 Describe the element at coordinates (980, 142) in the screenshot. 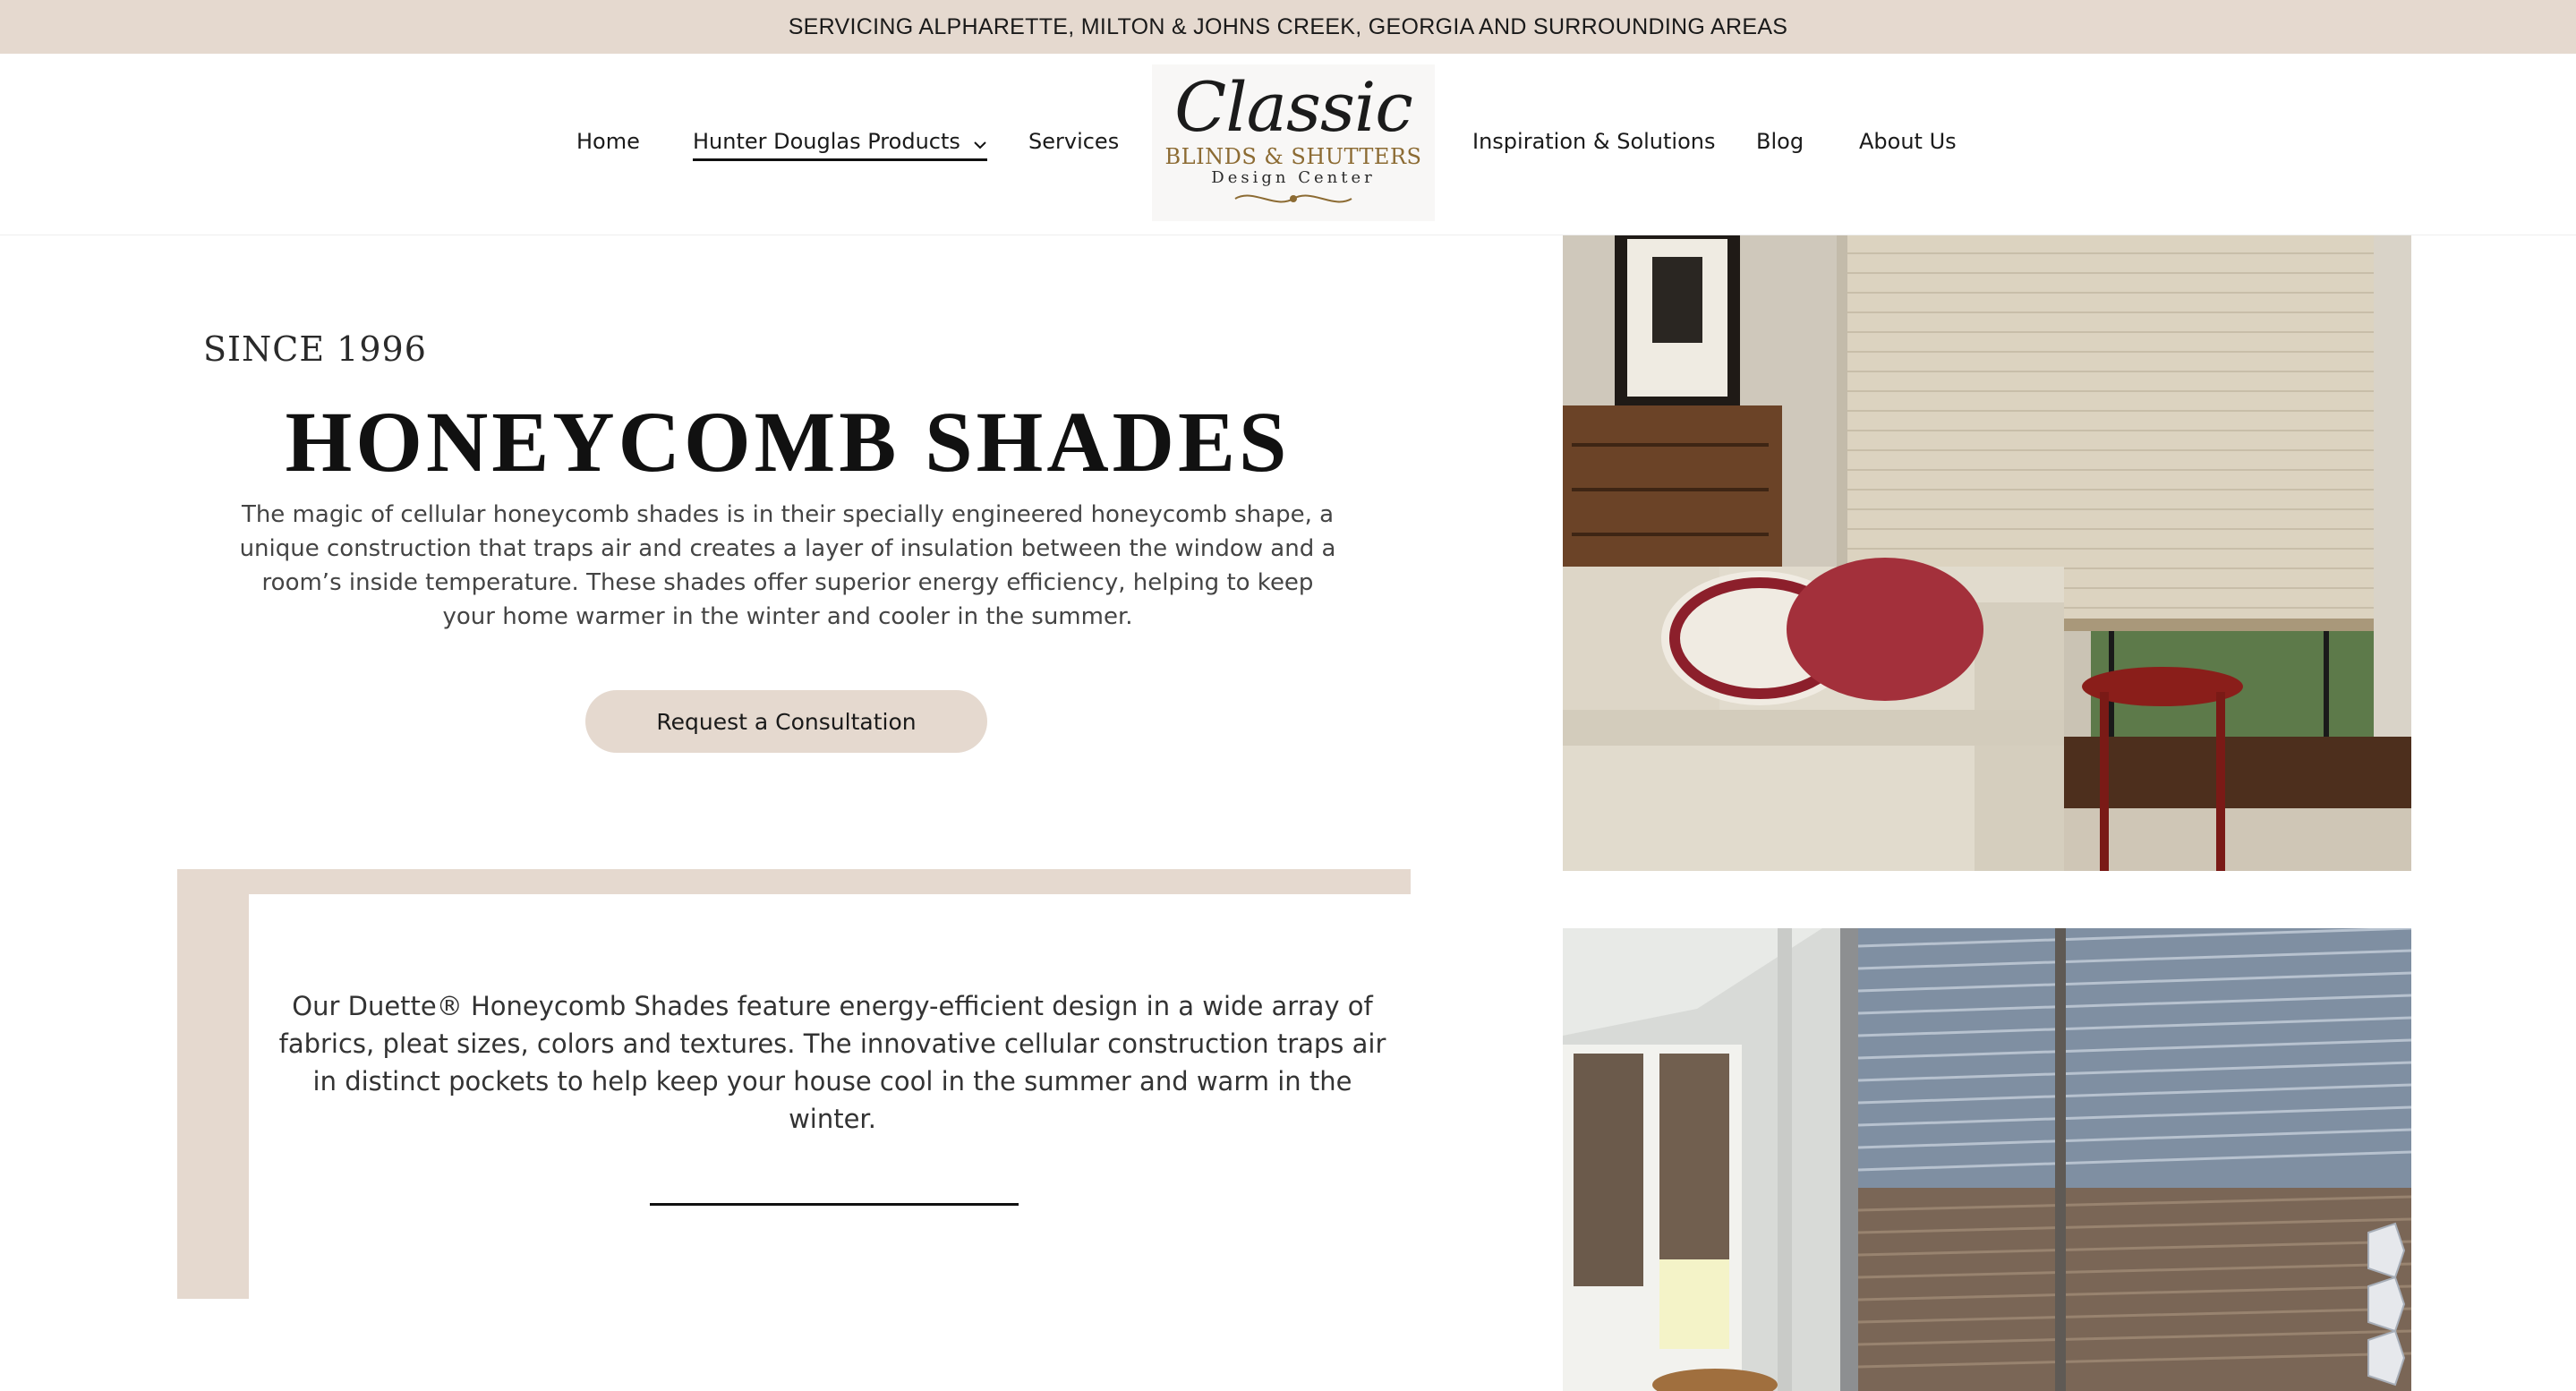

I see `chevron-down-icon` at that location.